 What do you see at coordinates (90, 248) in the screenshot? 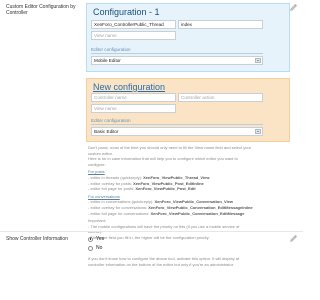
I see `radio-button-no` at bounding box center [90, 248].